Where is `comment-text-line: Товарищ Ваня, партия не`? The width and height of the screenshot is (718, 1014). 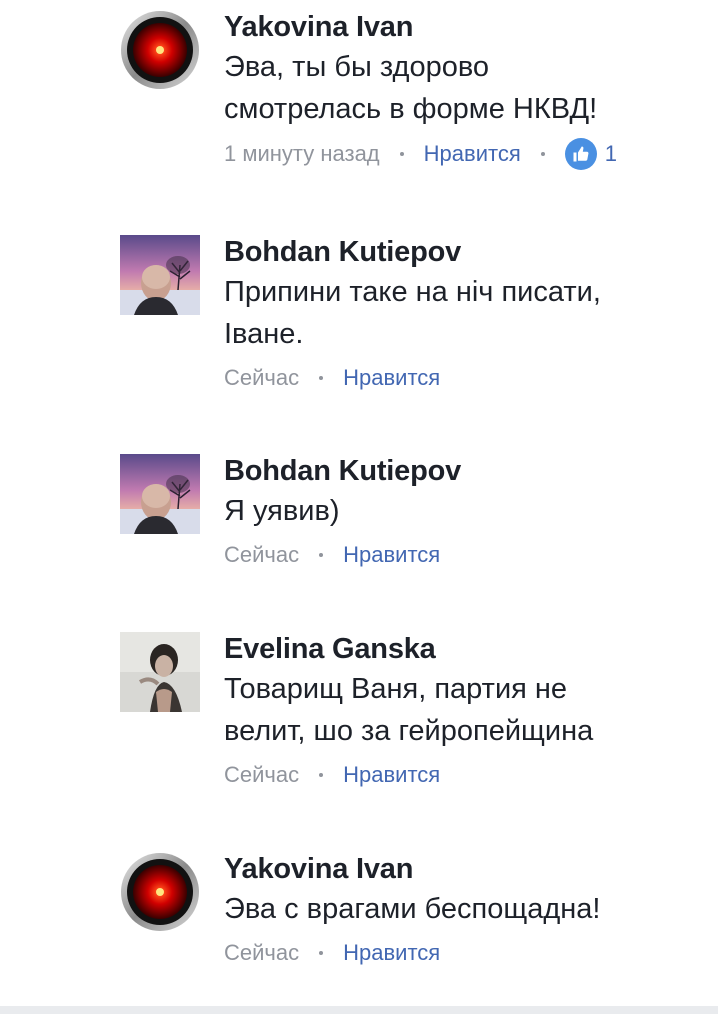
comment-text-line: Товарищ Ваня, партия не is located at coordinates (396, 689).